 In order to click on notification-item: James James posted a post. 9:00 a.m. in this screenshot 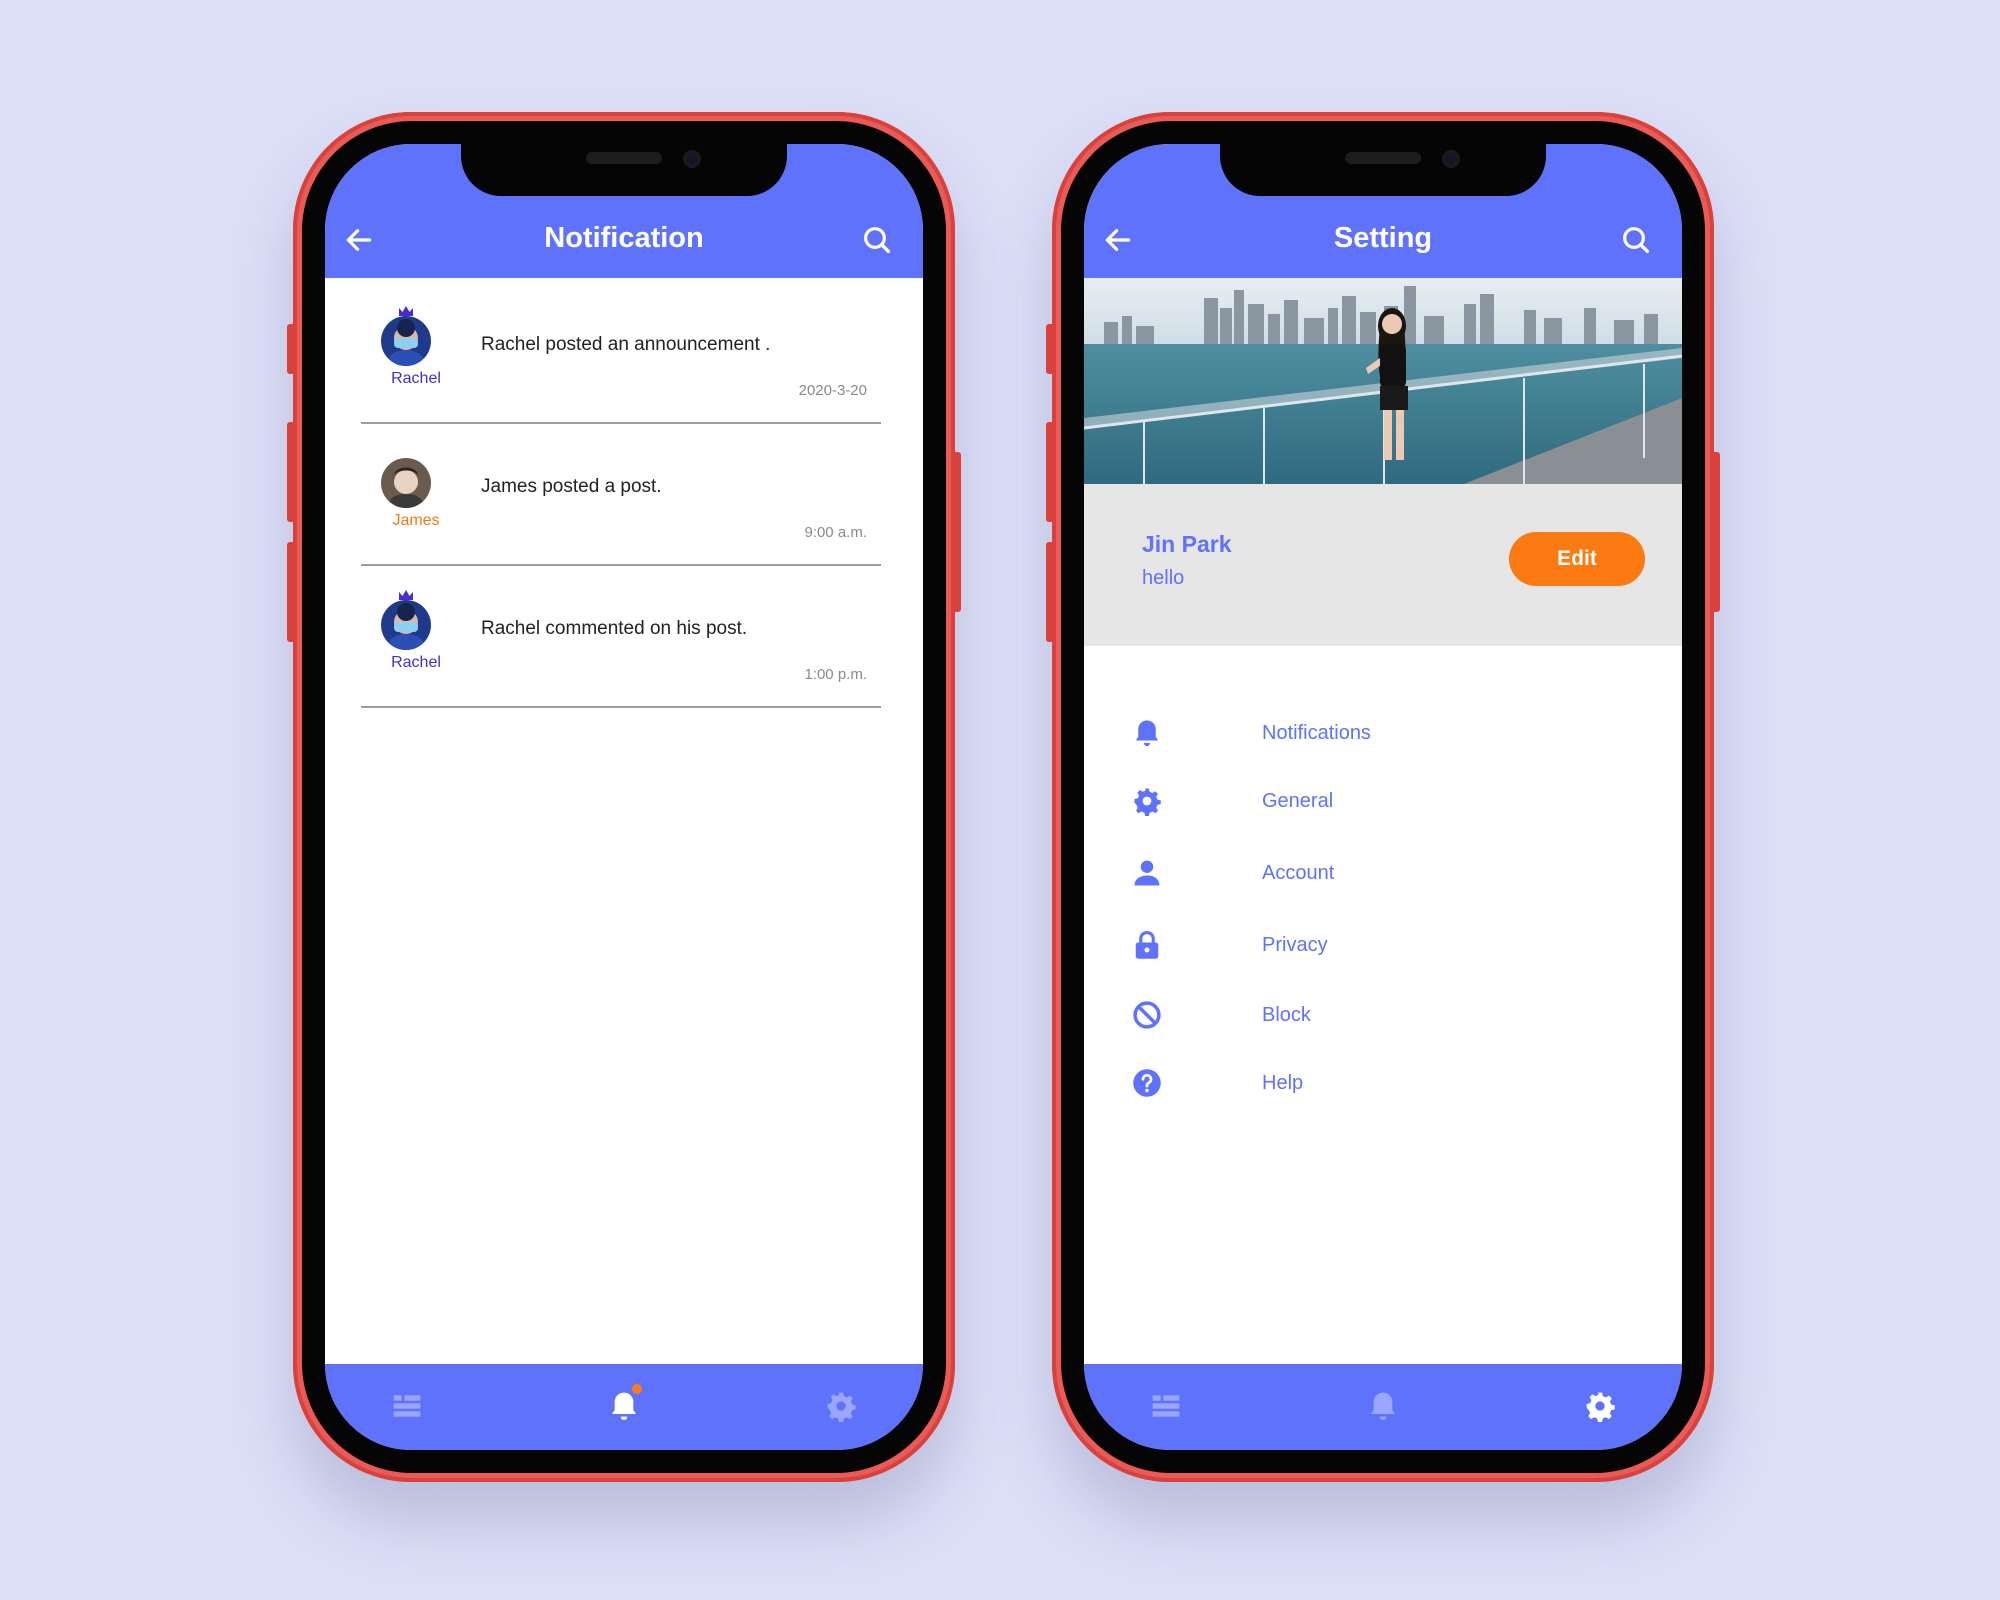, I will do `click(621, 495)`.